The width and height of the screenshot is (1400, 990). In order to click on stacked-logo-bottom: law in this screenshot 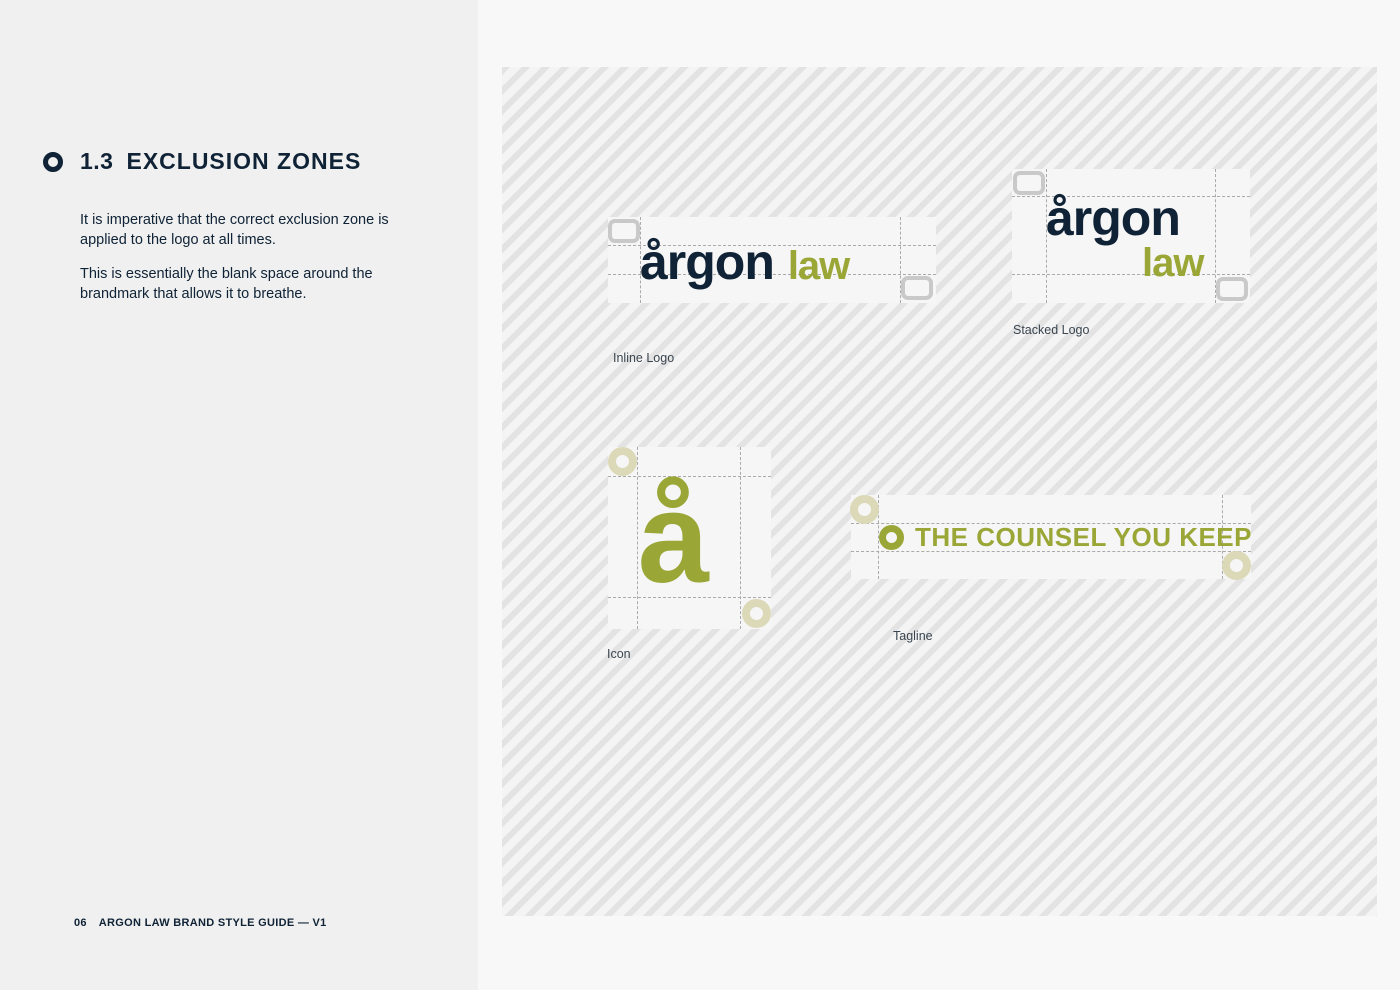, I will do `click(1173, 263)`.